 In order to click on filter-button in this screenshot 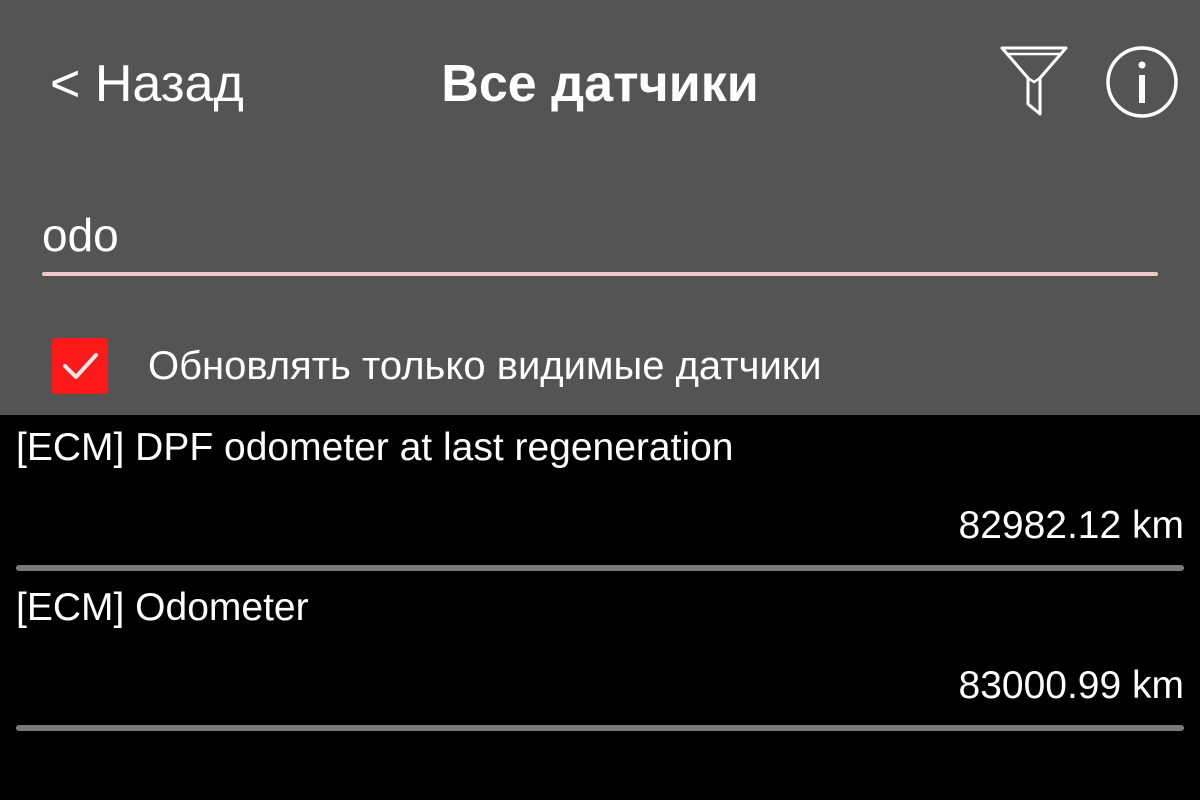, I will do `click(1034, 80)`.